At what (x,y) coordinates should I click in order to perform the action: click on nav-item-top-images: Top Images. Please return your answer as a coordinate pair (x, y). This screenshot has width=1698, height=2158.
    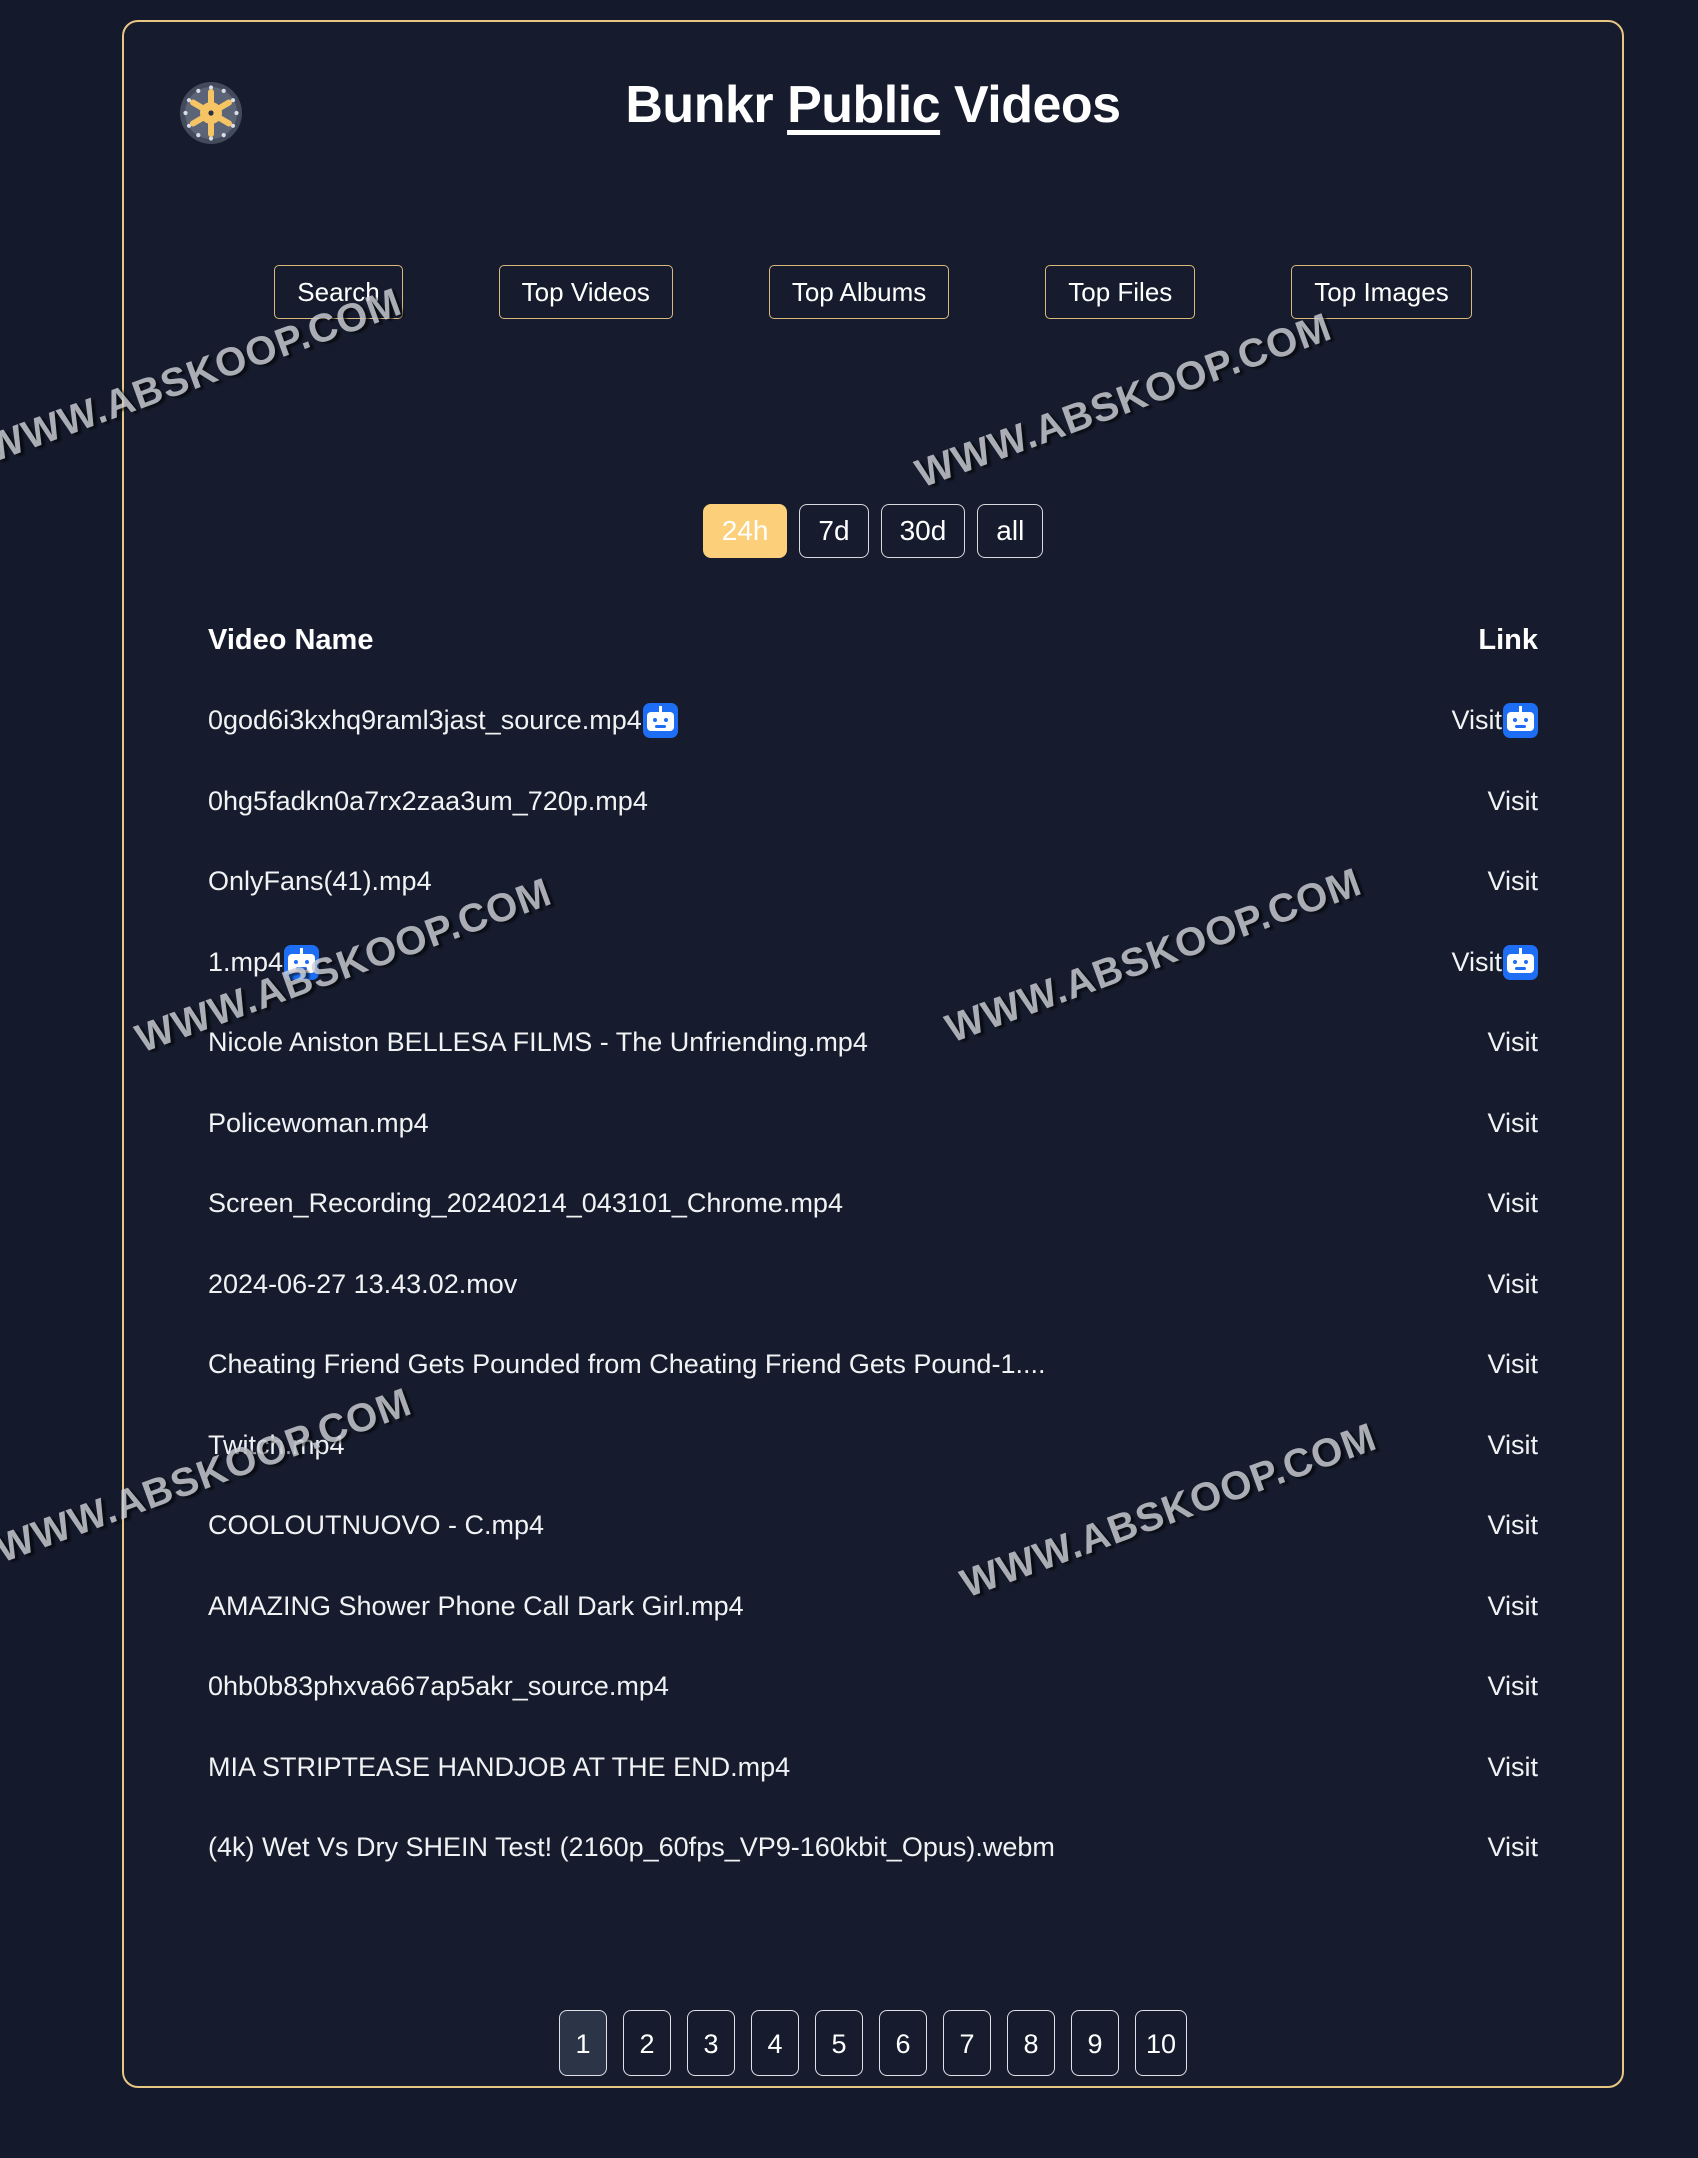
    Looking at the image, I should click on (1381, 292).